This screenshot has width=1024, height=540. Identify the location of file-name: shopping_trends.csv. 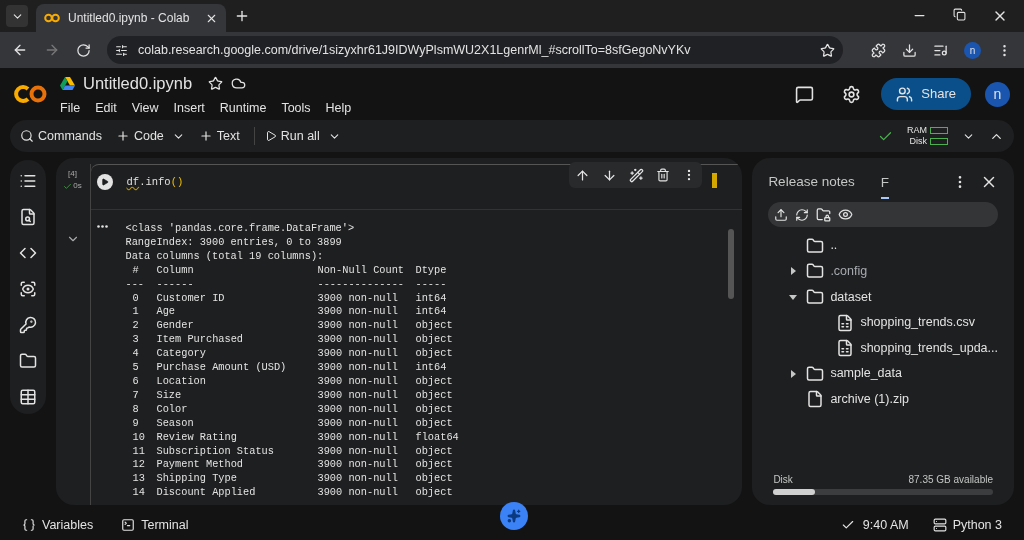
(918, 322).